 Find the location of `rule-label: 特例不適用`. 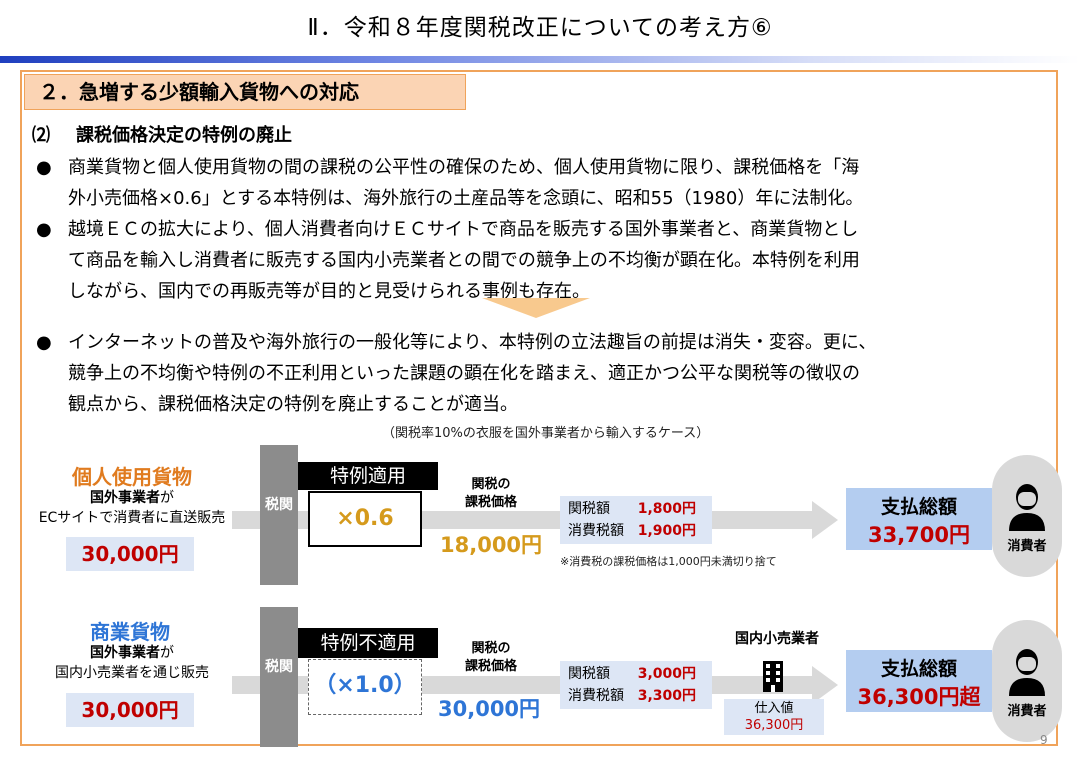

rule-label: 特例不適用 is located at coordinates (368, 643).